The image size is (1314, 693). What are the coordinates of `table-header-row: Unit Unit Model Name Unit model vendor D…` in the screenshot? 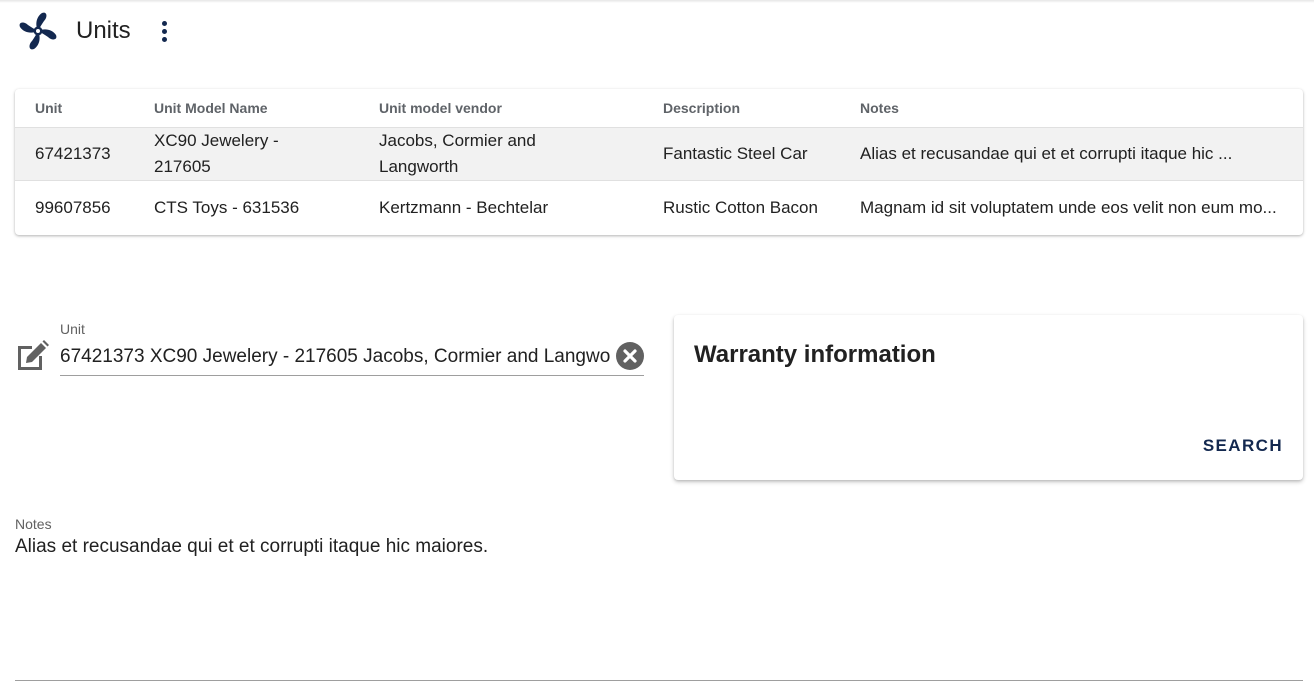 It's located at (659, 108).